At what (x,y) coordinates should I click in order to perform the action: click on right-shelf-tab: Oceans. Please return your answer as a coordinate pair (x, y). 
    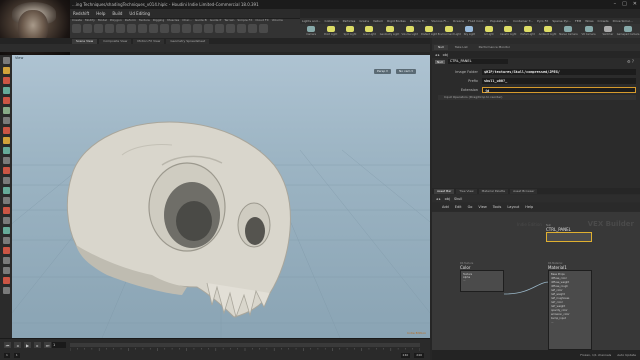
    Looking at the image, I should click on (458, 21).